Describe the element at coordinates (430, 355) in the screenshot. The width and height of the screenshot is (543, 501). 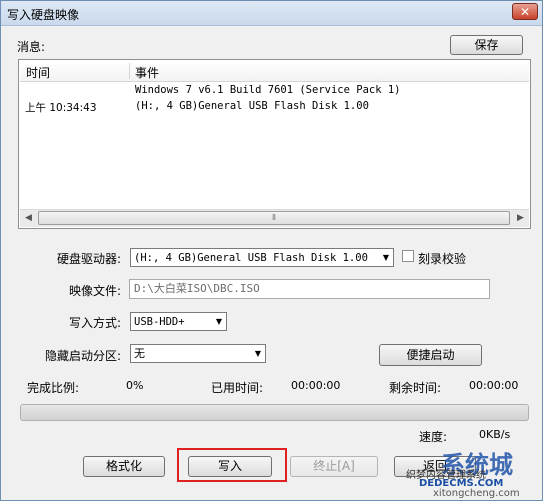
I see `quick-boot-button: 便捷启动` at that location.